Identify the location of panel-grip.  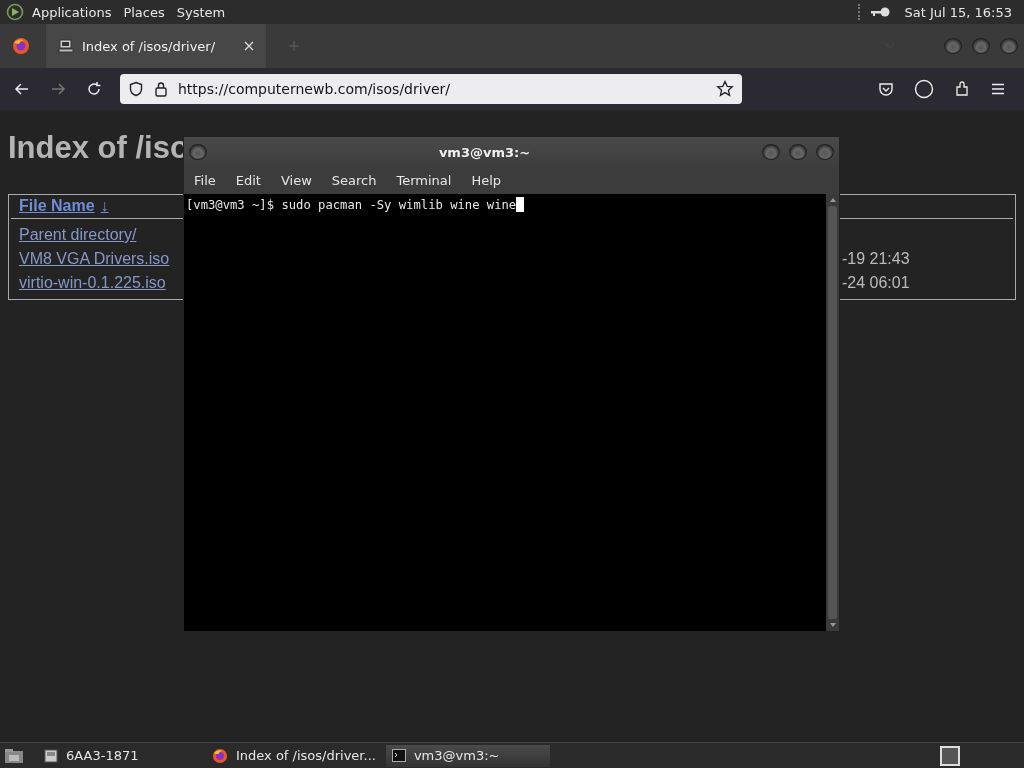
(860, 12).